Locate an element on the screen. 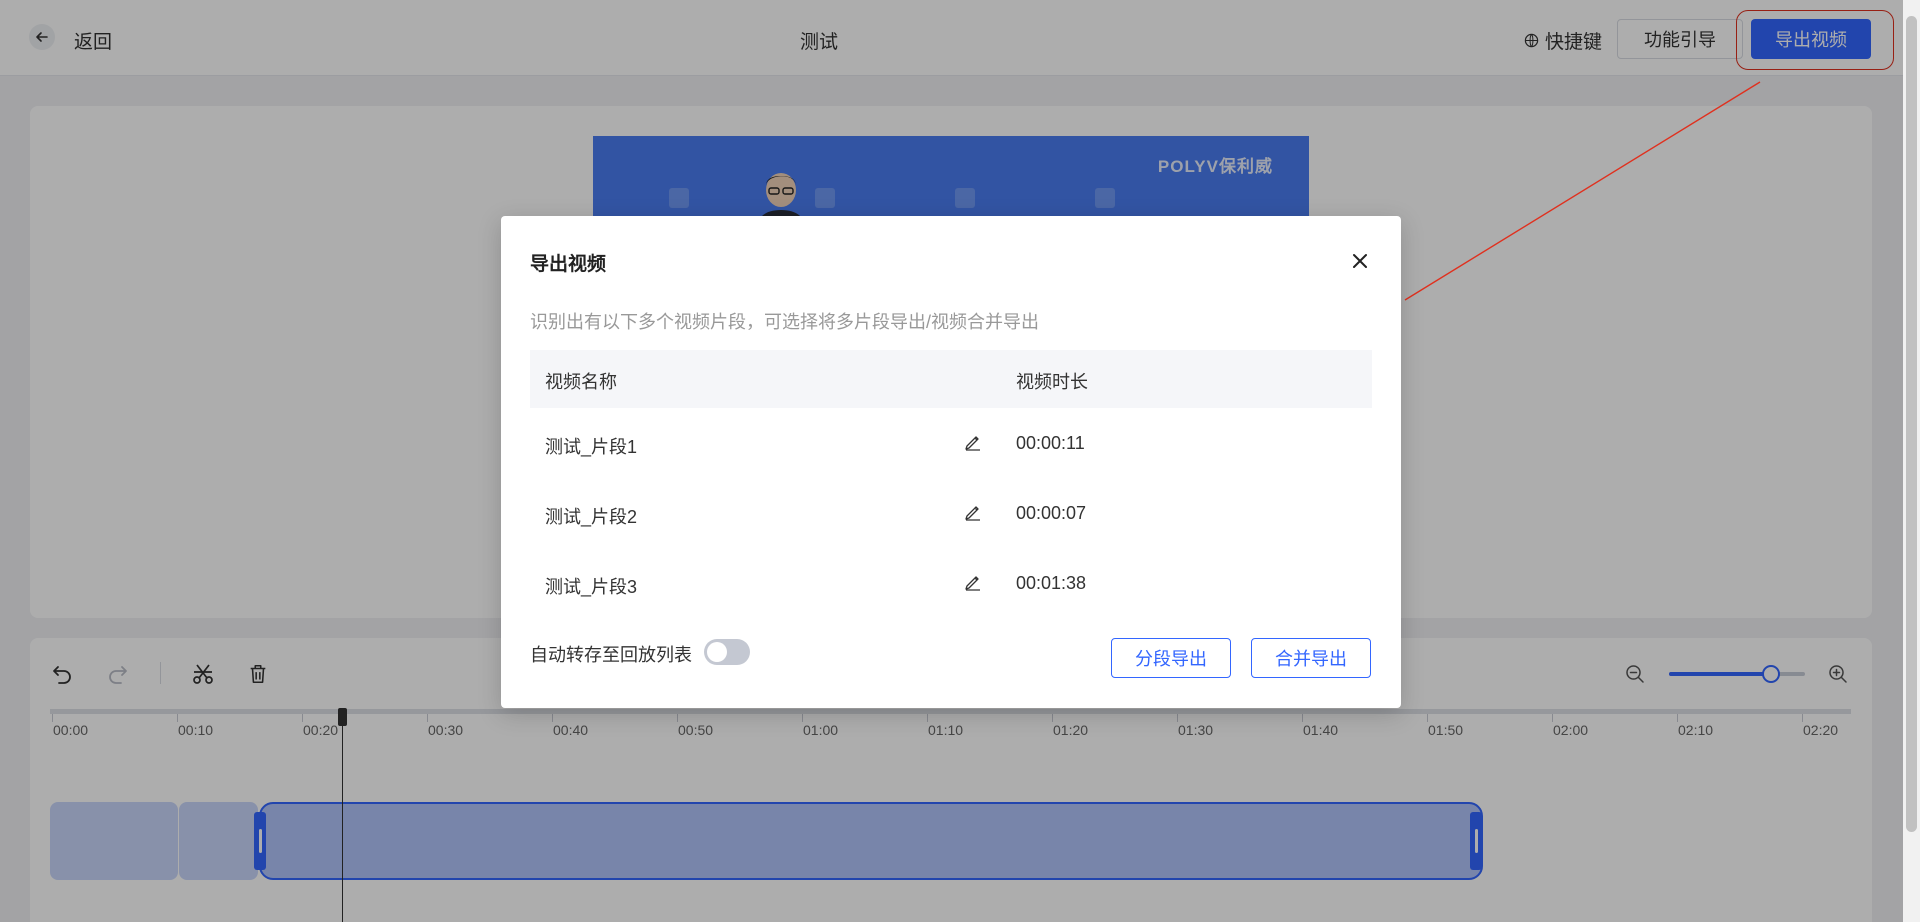 The width and height of the screenshot is (1920, 922). table-row: 测试_片段1 00:00:11 is located at coordinates (951, 443).